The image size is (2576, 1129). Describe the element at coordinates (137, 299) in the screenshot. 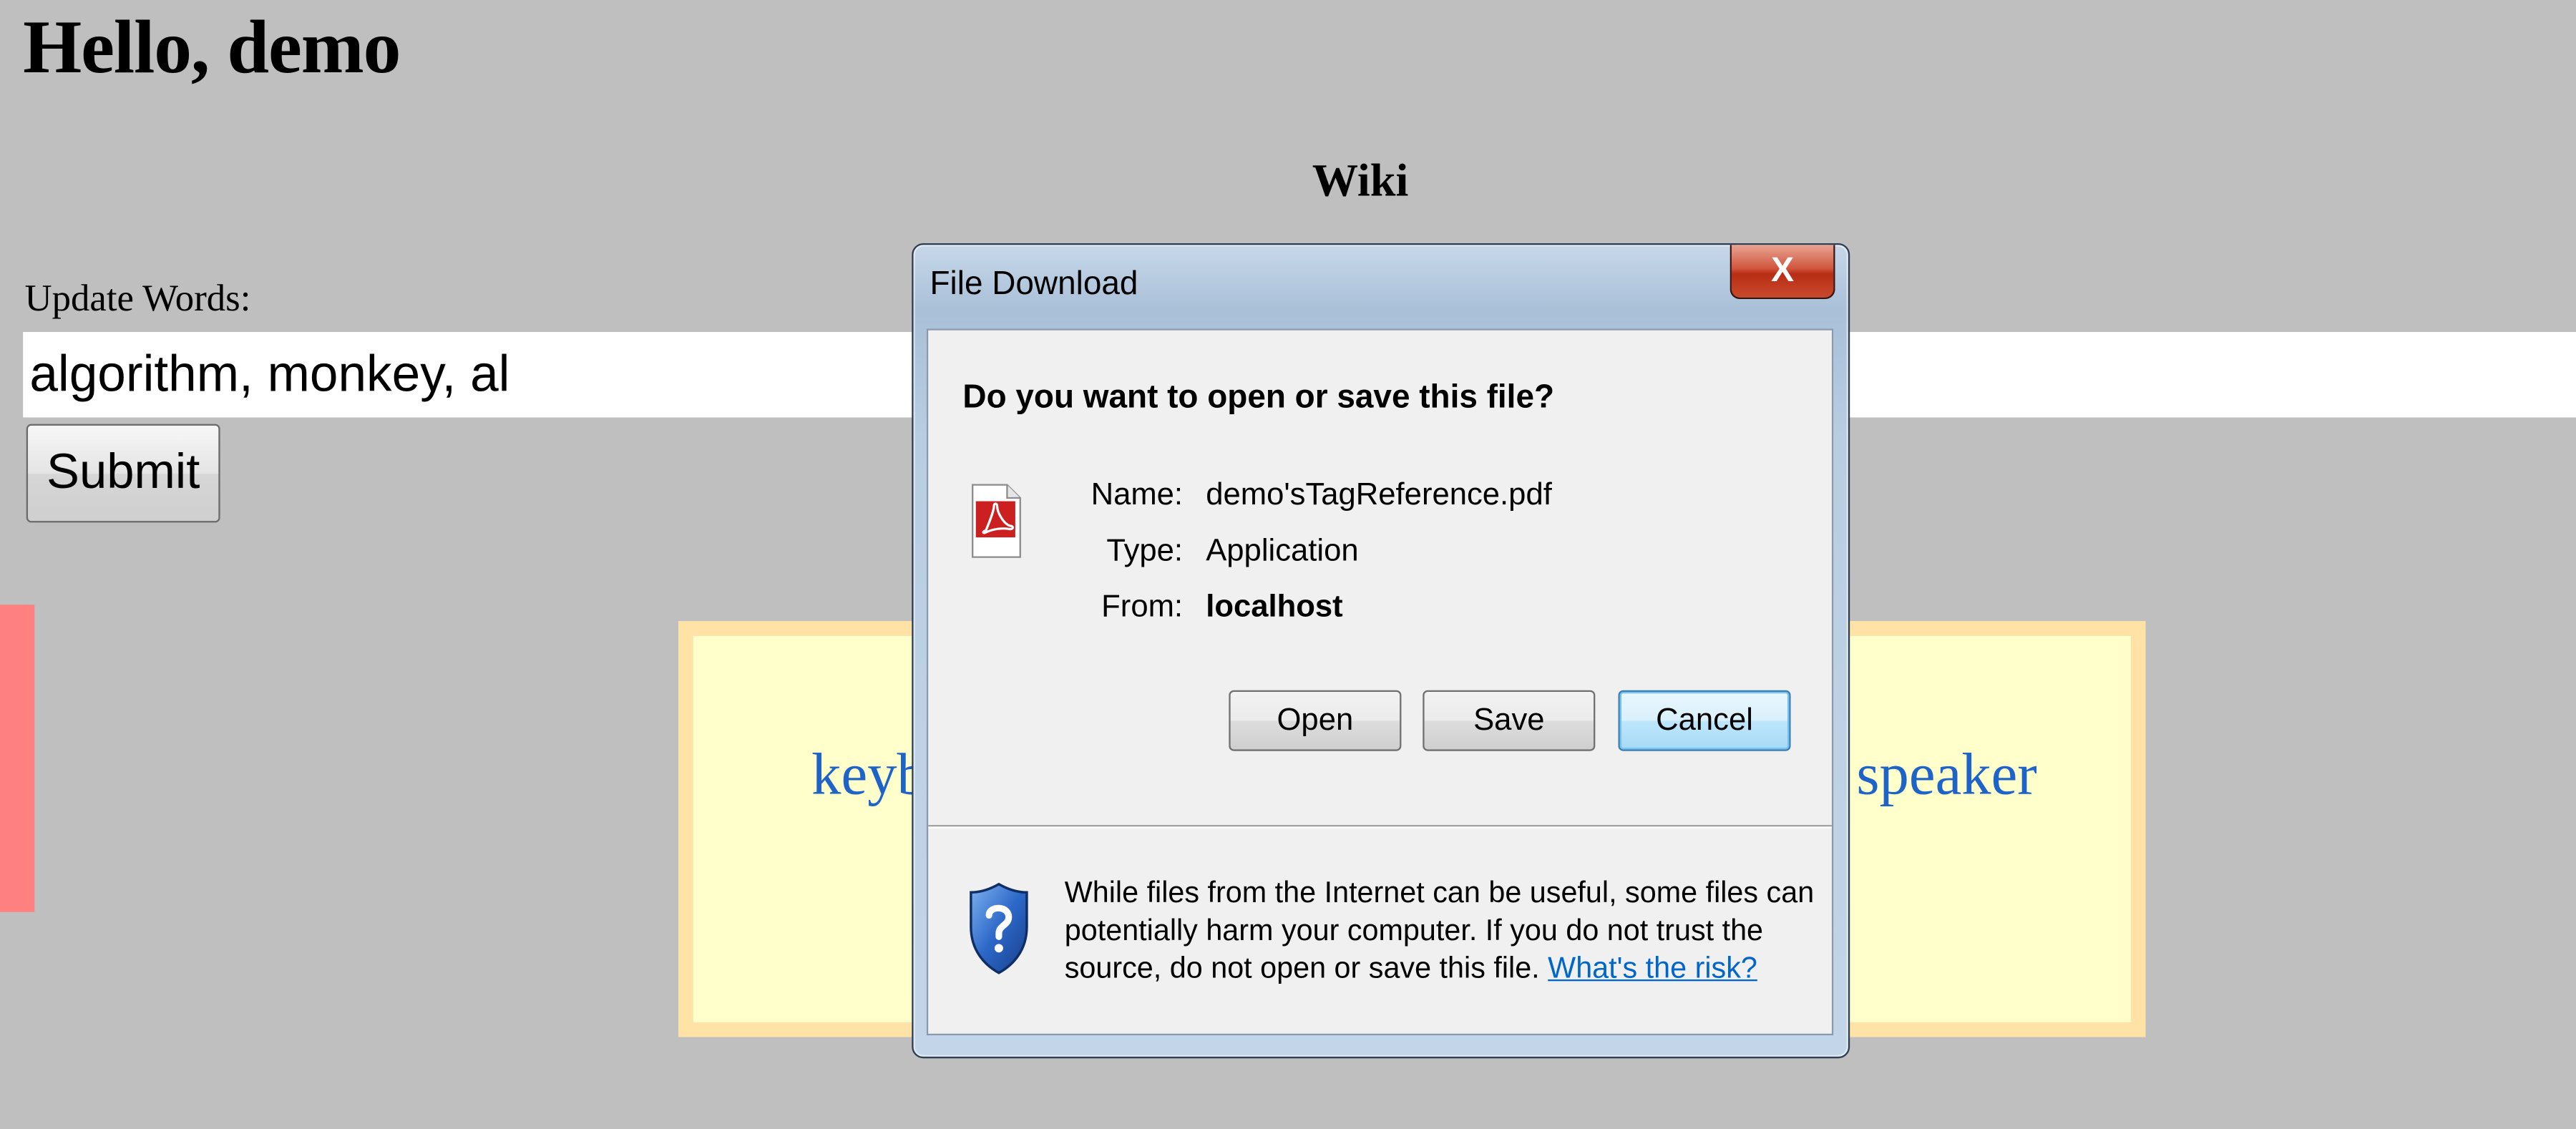

I see `update-words-label: Update Words:` at that location.